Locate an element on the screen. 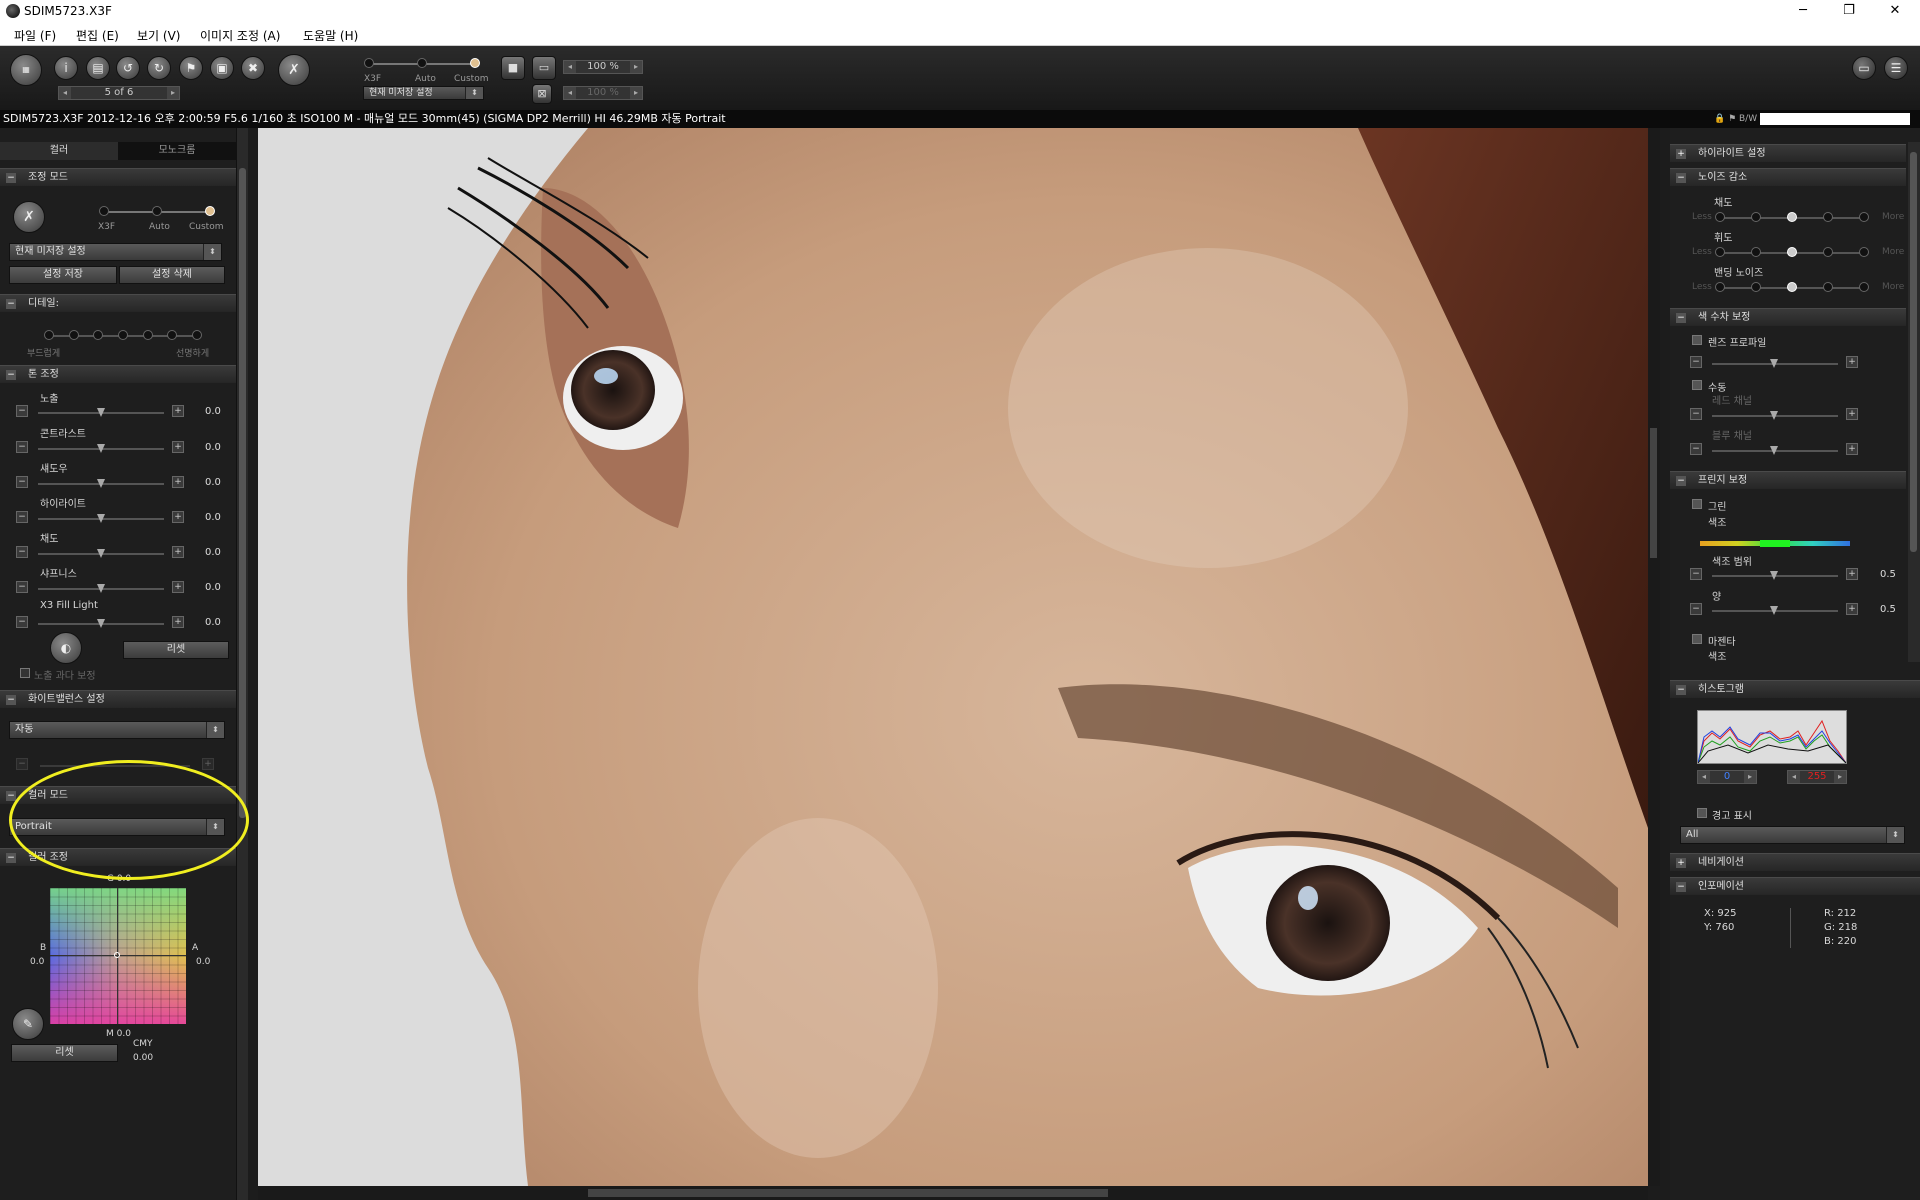 Image resolution: width=1920 pixels, height=1200 pixels. mode-knob-custom is located at coordinates (475, 63).